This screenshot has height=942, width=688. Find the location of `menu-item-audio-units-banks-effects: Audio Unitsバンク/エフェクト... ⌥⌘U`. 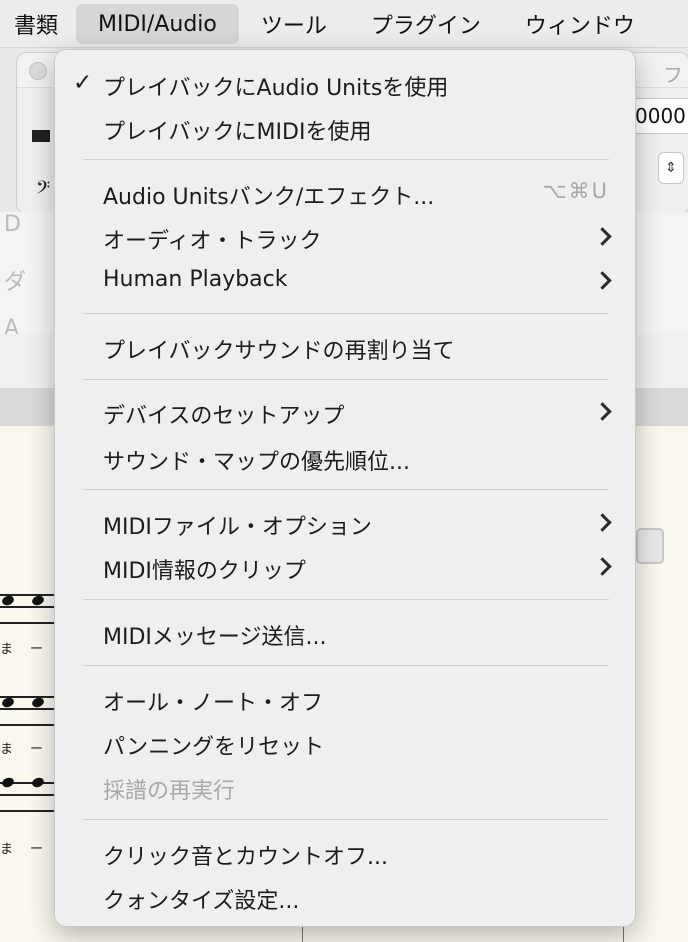

menu-item-audio-units-banks-effects: Audio Unitsバンク/エフェクト... ⌥⌘U is located at coordinates (345, 193).